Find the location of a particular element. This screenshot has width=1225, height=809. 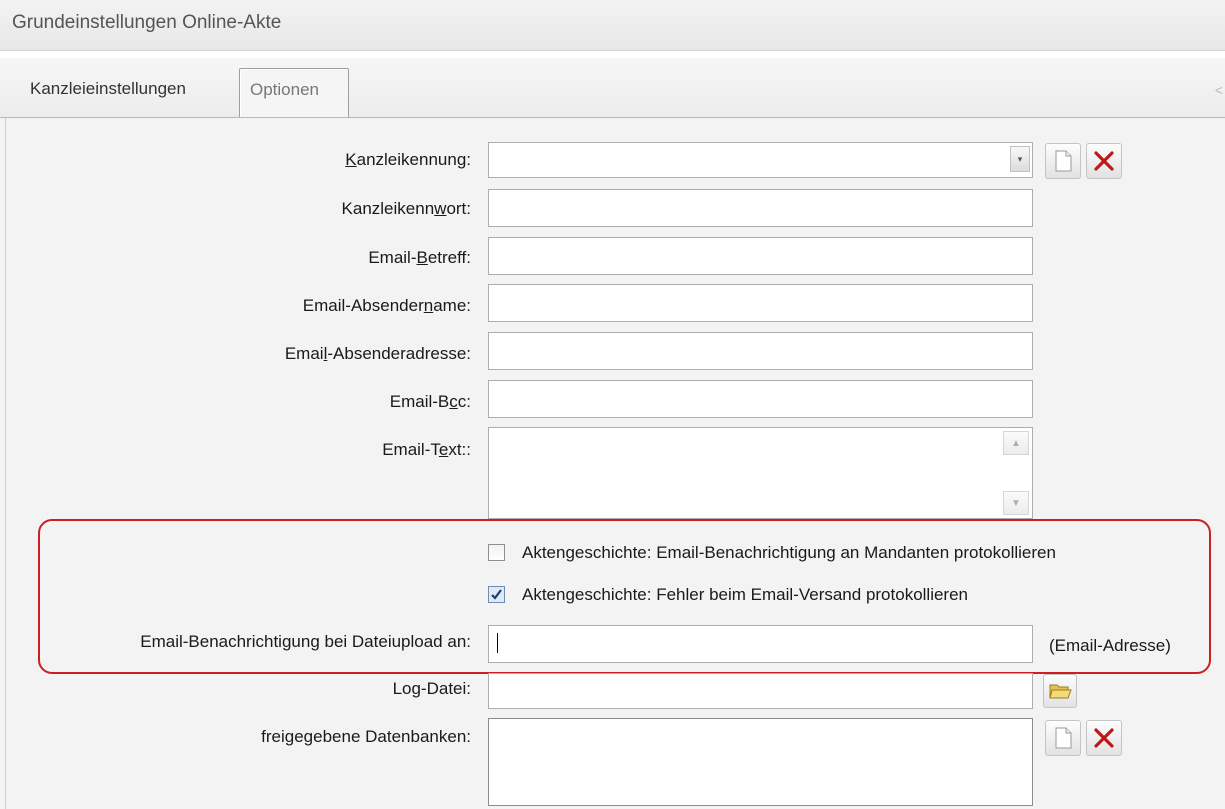

email-text-textarea: ▲ ▼ is located at coordinates (760, 473).